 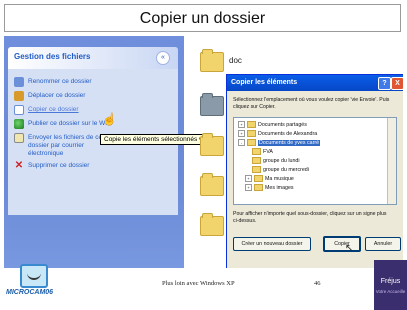 I want to click on dialog-titlebar: Copier les éléments ? X, so click(x=315, y=83).